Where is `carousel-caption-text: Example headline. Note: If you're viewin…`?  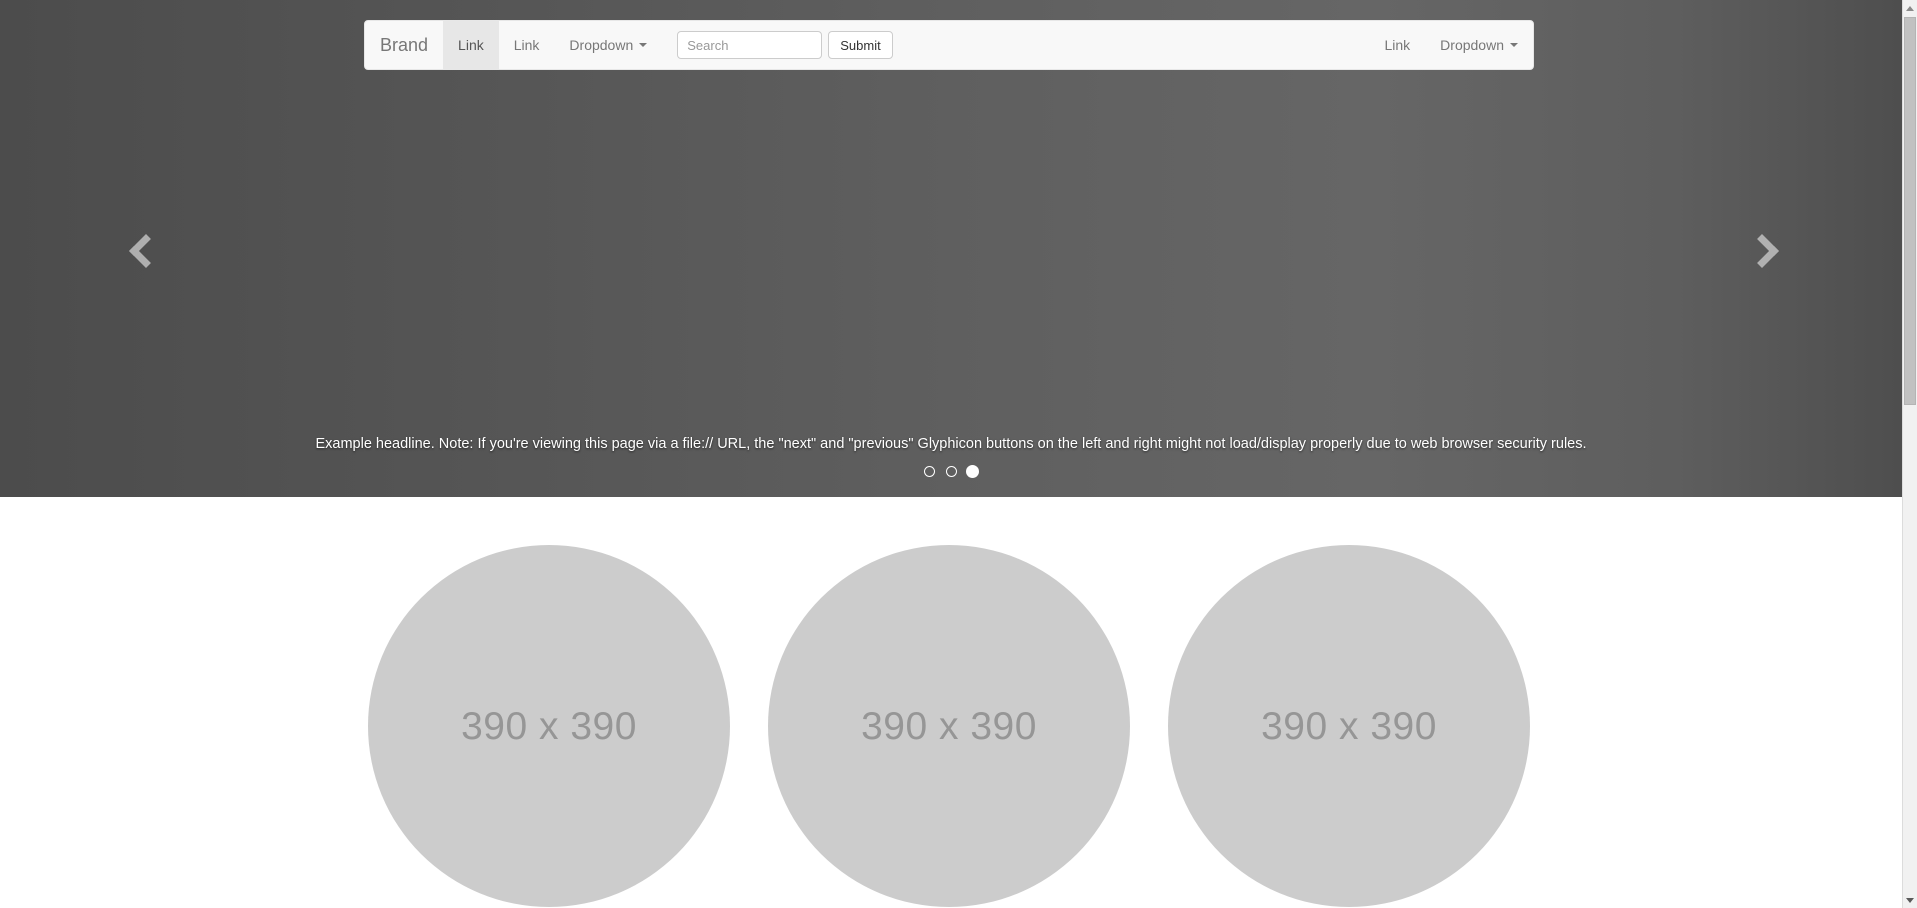
carousel-caption-text: Example headline. Note: If you're viewin… is located at coordinates (951, 443).